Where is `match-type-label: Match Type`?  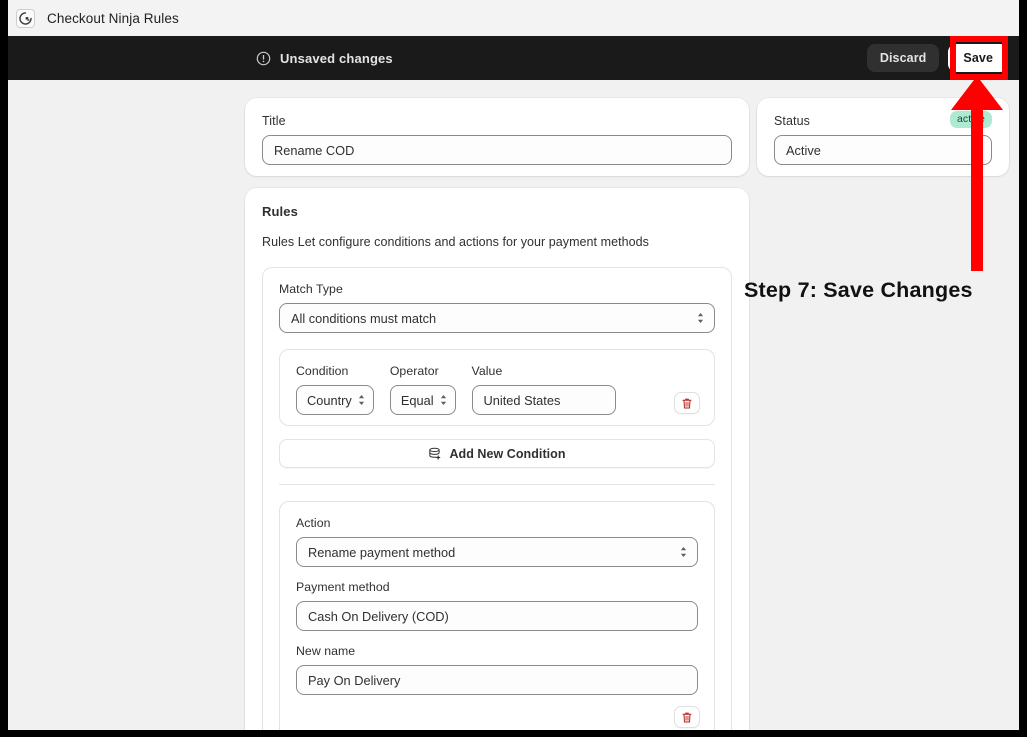 match-type-label: Match Type is located at coordinates (311, 289).